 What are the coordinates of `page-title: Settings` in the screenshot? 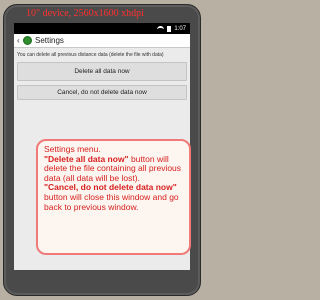 It's located at (49, 40).